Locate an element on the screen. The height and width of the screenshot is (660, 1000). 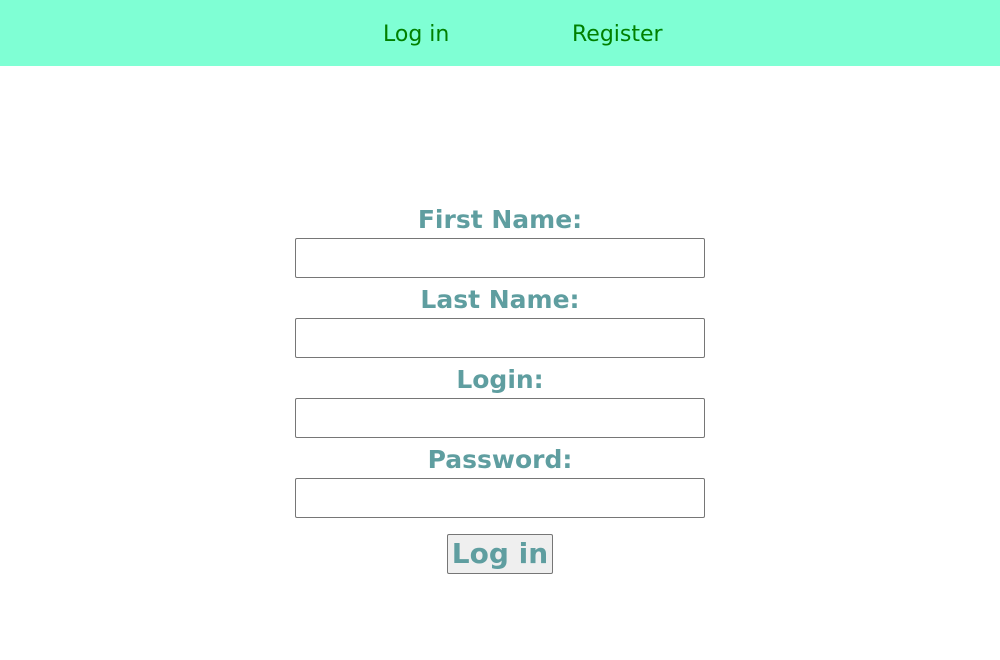
login-input is located at coordinates (500, 418).